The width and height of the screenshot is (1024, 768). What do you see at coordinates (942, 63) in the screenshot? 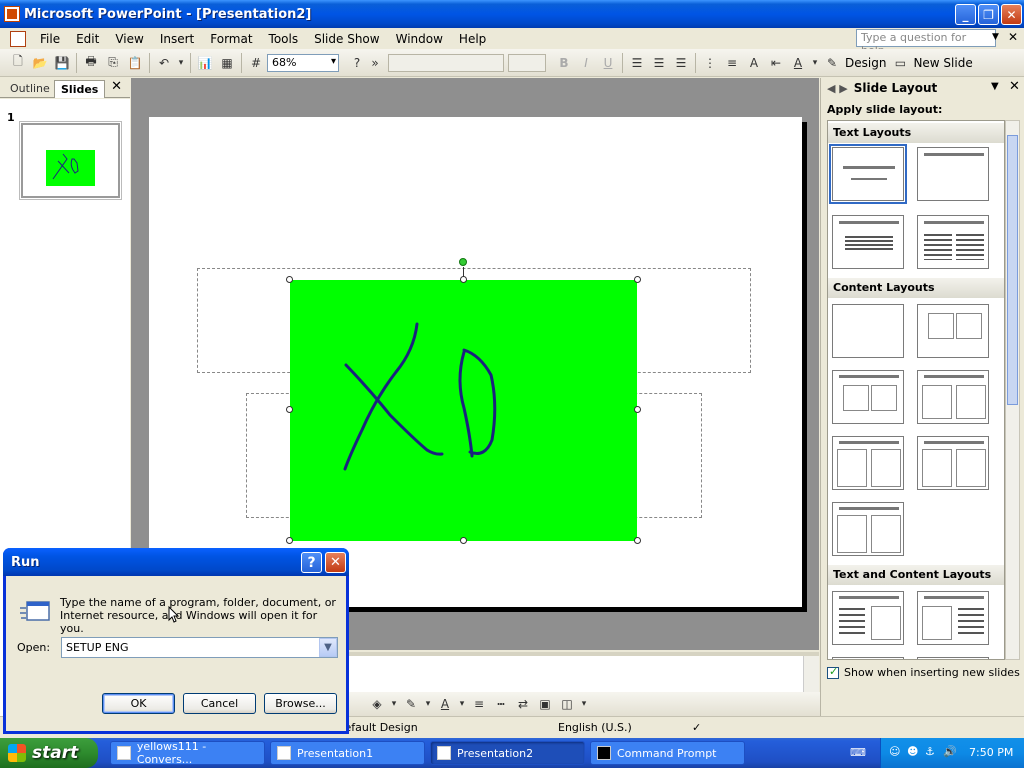
I see `new-slide-button: New Slide` at bounding box center [942, 63].